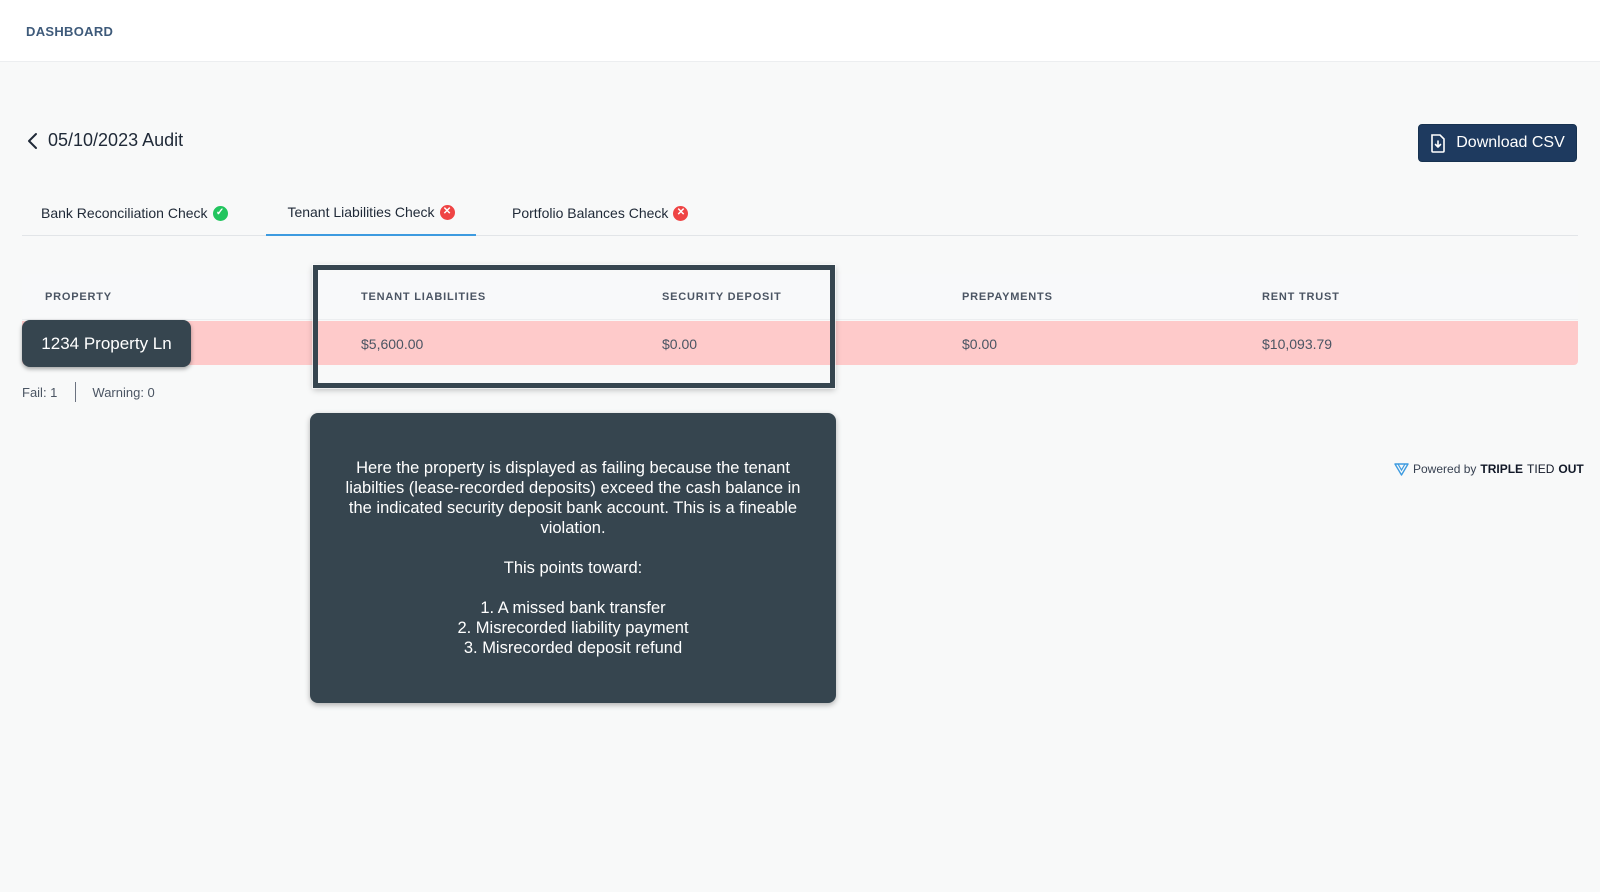 Image resolution: width=1600 pixels, height=892 pixels. I want to click on triple-tied-out-logo-icon, so click(1401, 469).